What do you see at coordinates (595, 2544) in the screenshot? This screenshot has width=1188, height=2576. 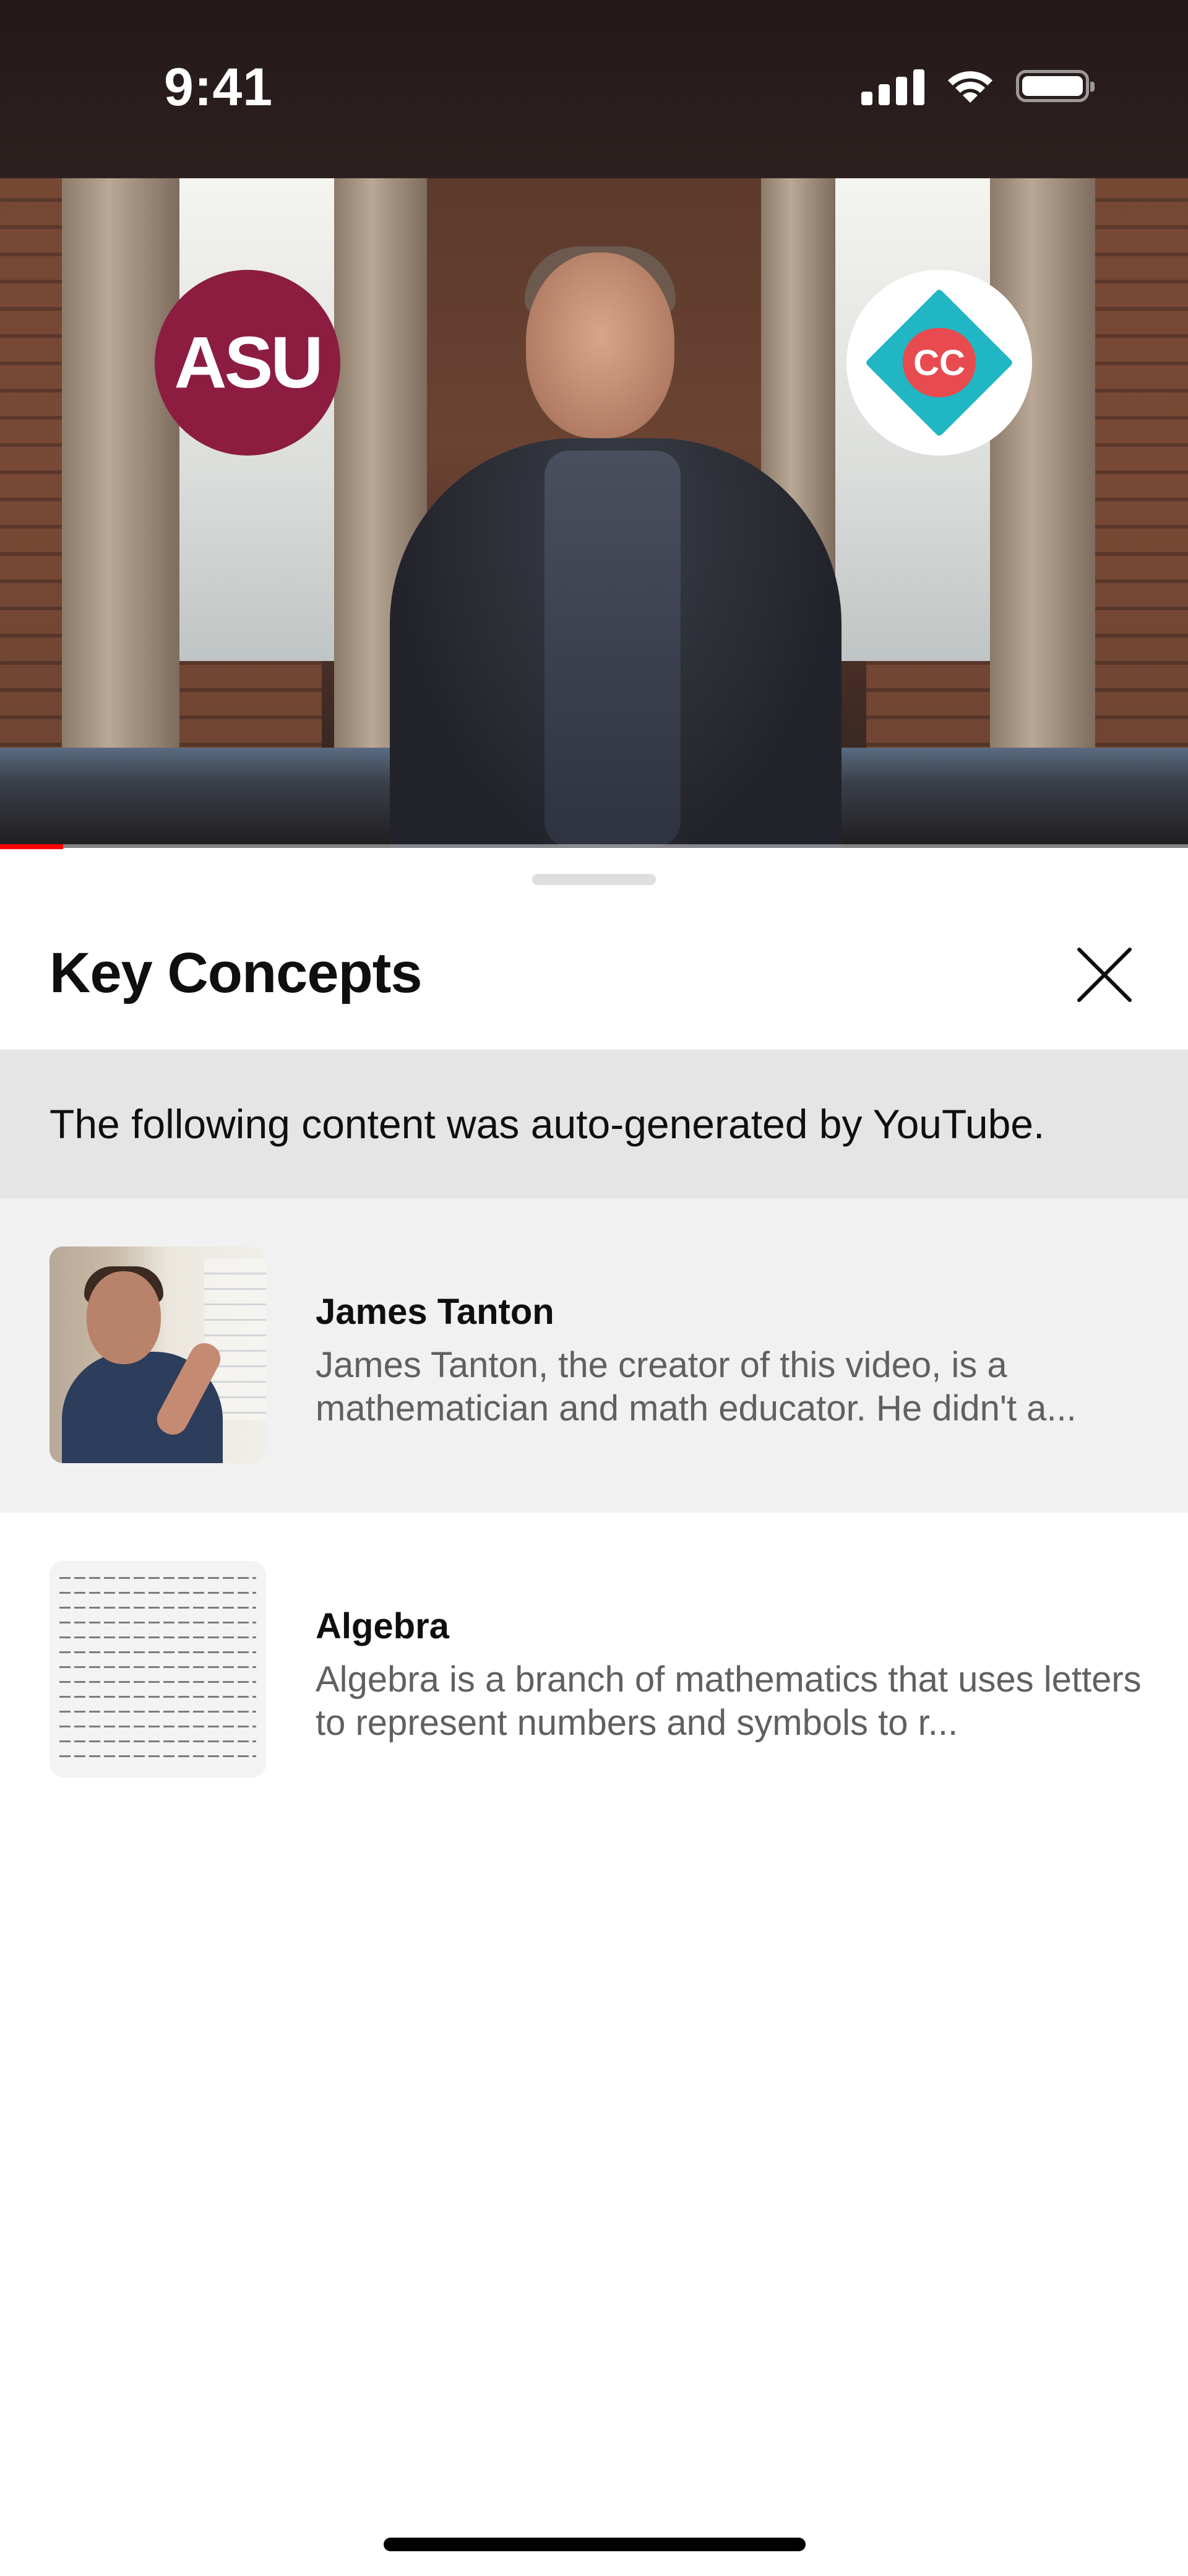 I see `home-indicator` at bounding box center [595, 2544].